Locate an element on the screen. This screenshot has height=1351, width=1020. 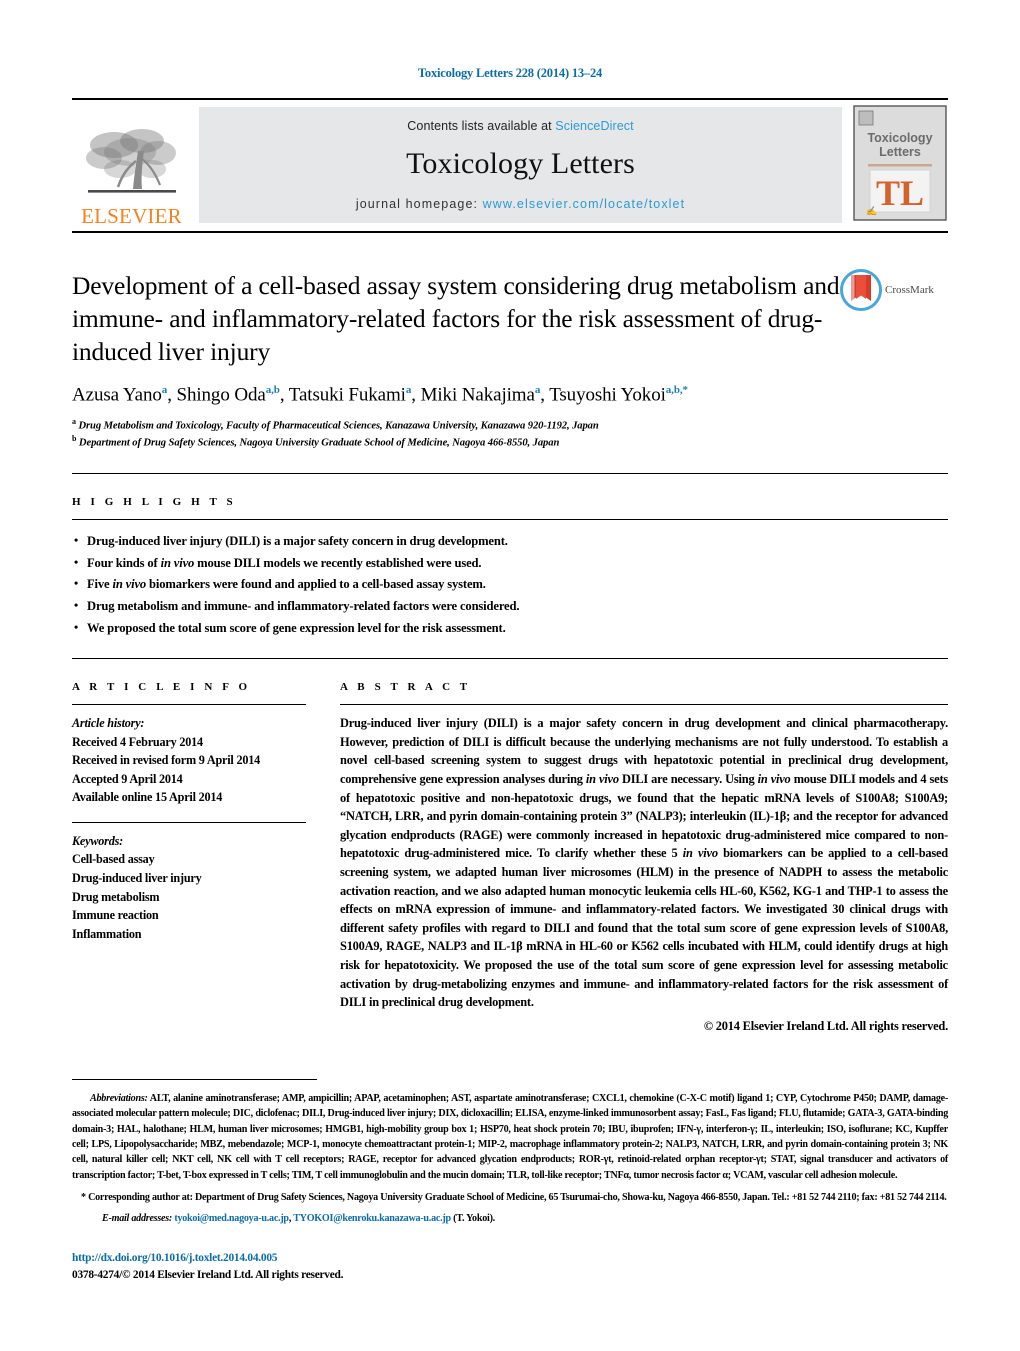
affiliation-mark-b: b is located at coordinates (74, 439).